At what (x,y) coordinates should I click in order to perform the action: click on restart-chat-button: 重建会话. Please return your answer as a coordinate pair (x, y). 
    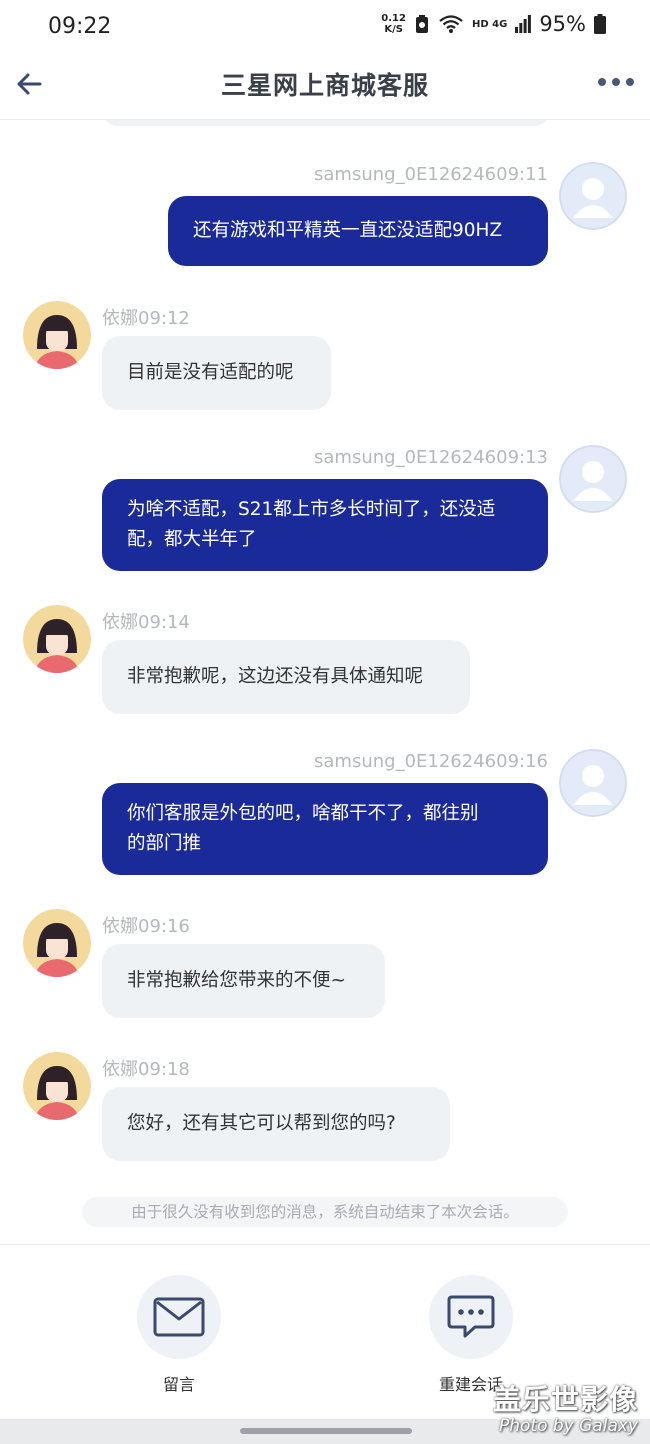
    Looking at the image, I should click on (471, 1335).